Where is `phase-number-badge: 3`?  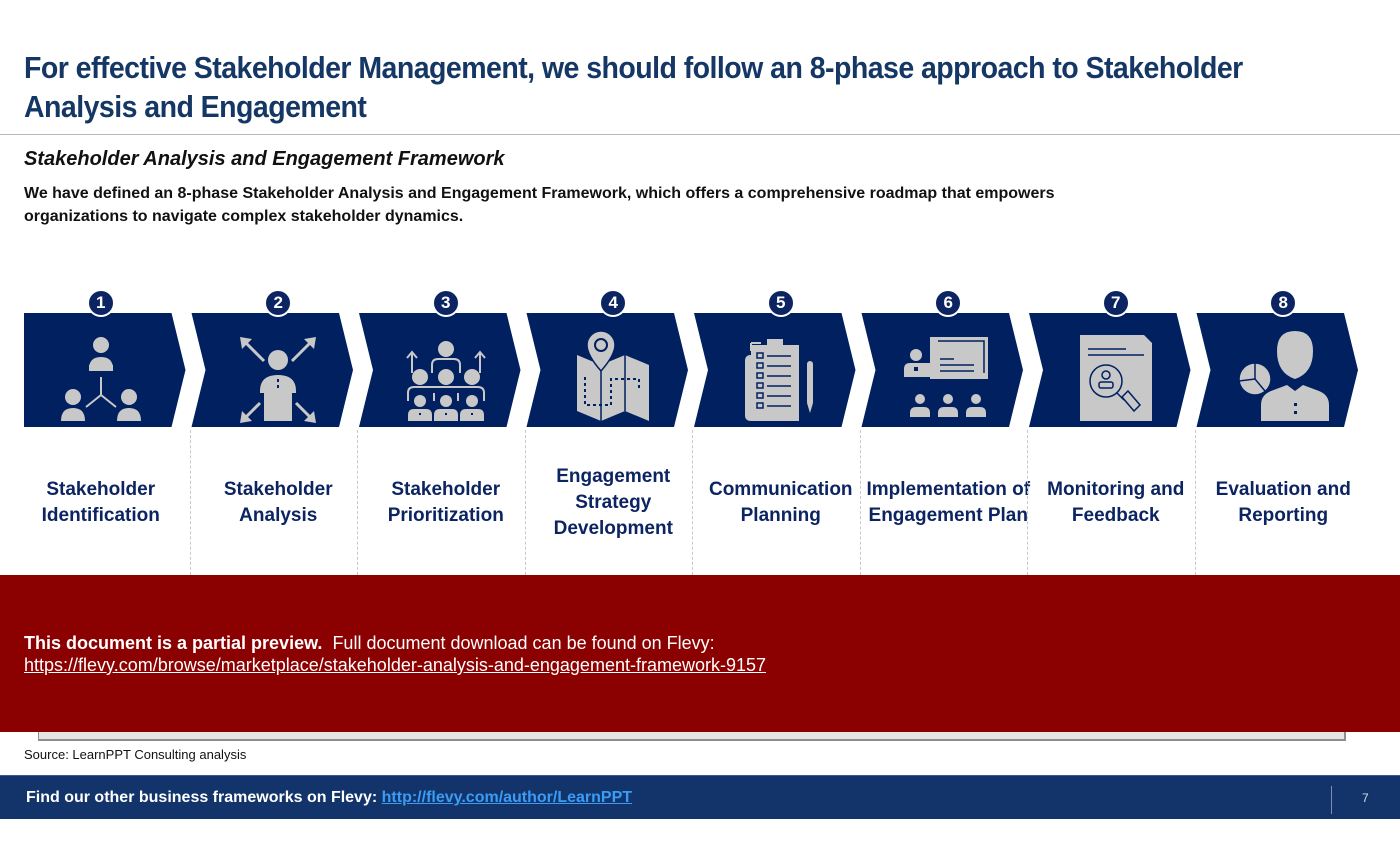
phase-number-badge: 3 is located at coordinates (445, 303).